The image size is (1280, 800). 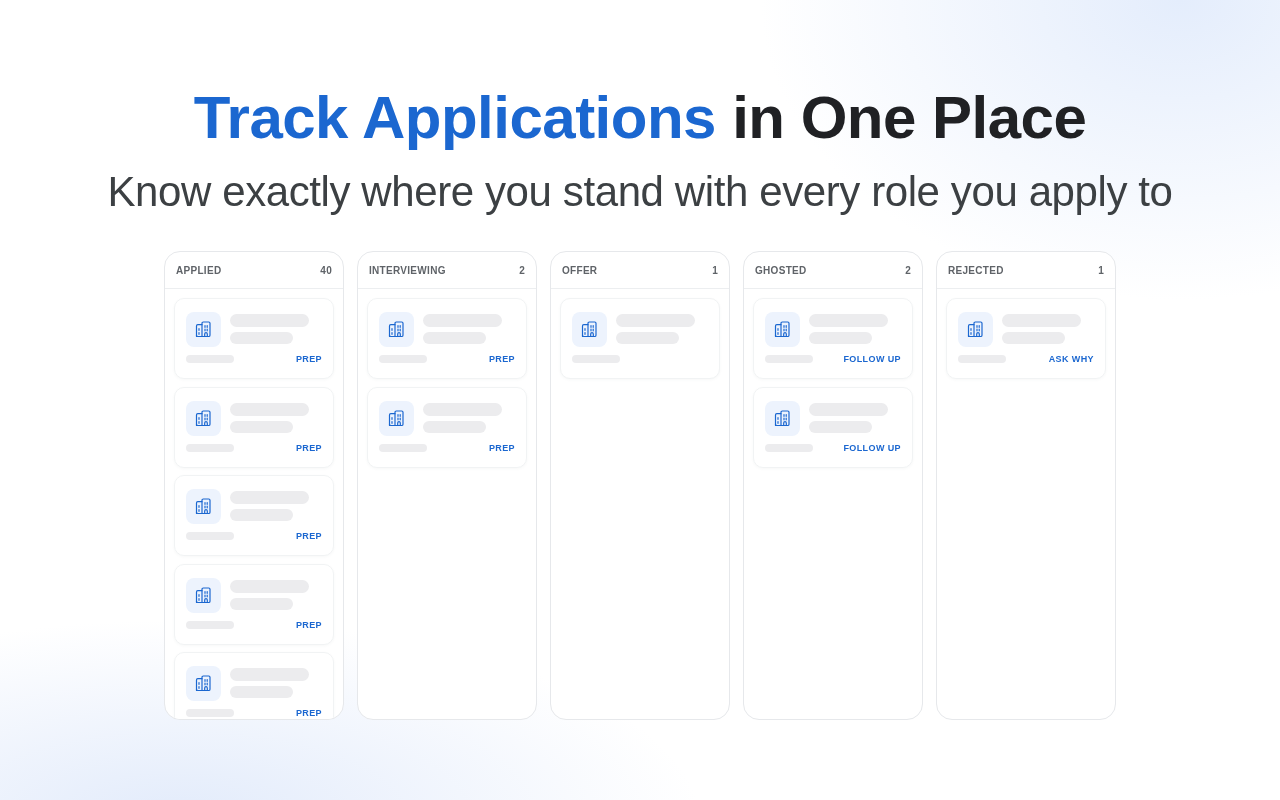 I want to click on application-card, so click(x=640, y=338).